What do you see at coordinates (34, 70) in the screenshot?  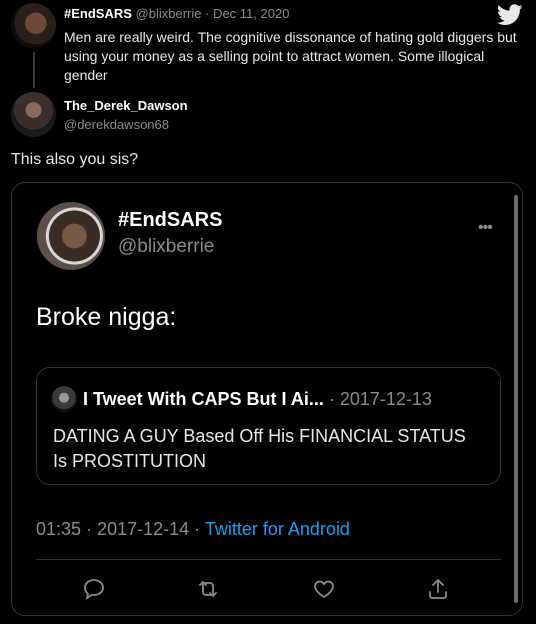 I see `thread-connector-line` at bounding box center [34, 70].